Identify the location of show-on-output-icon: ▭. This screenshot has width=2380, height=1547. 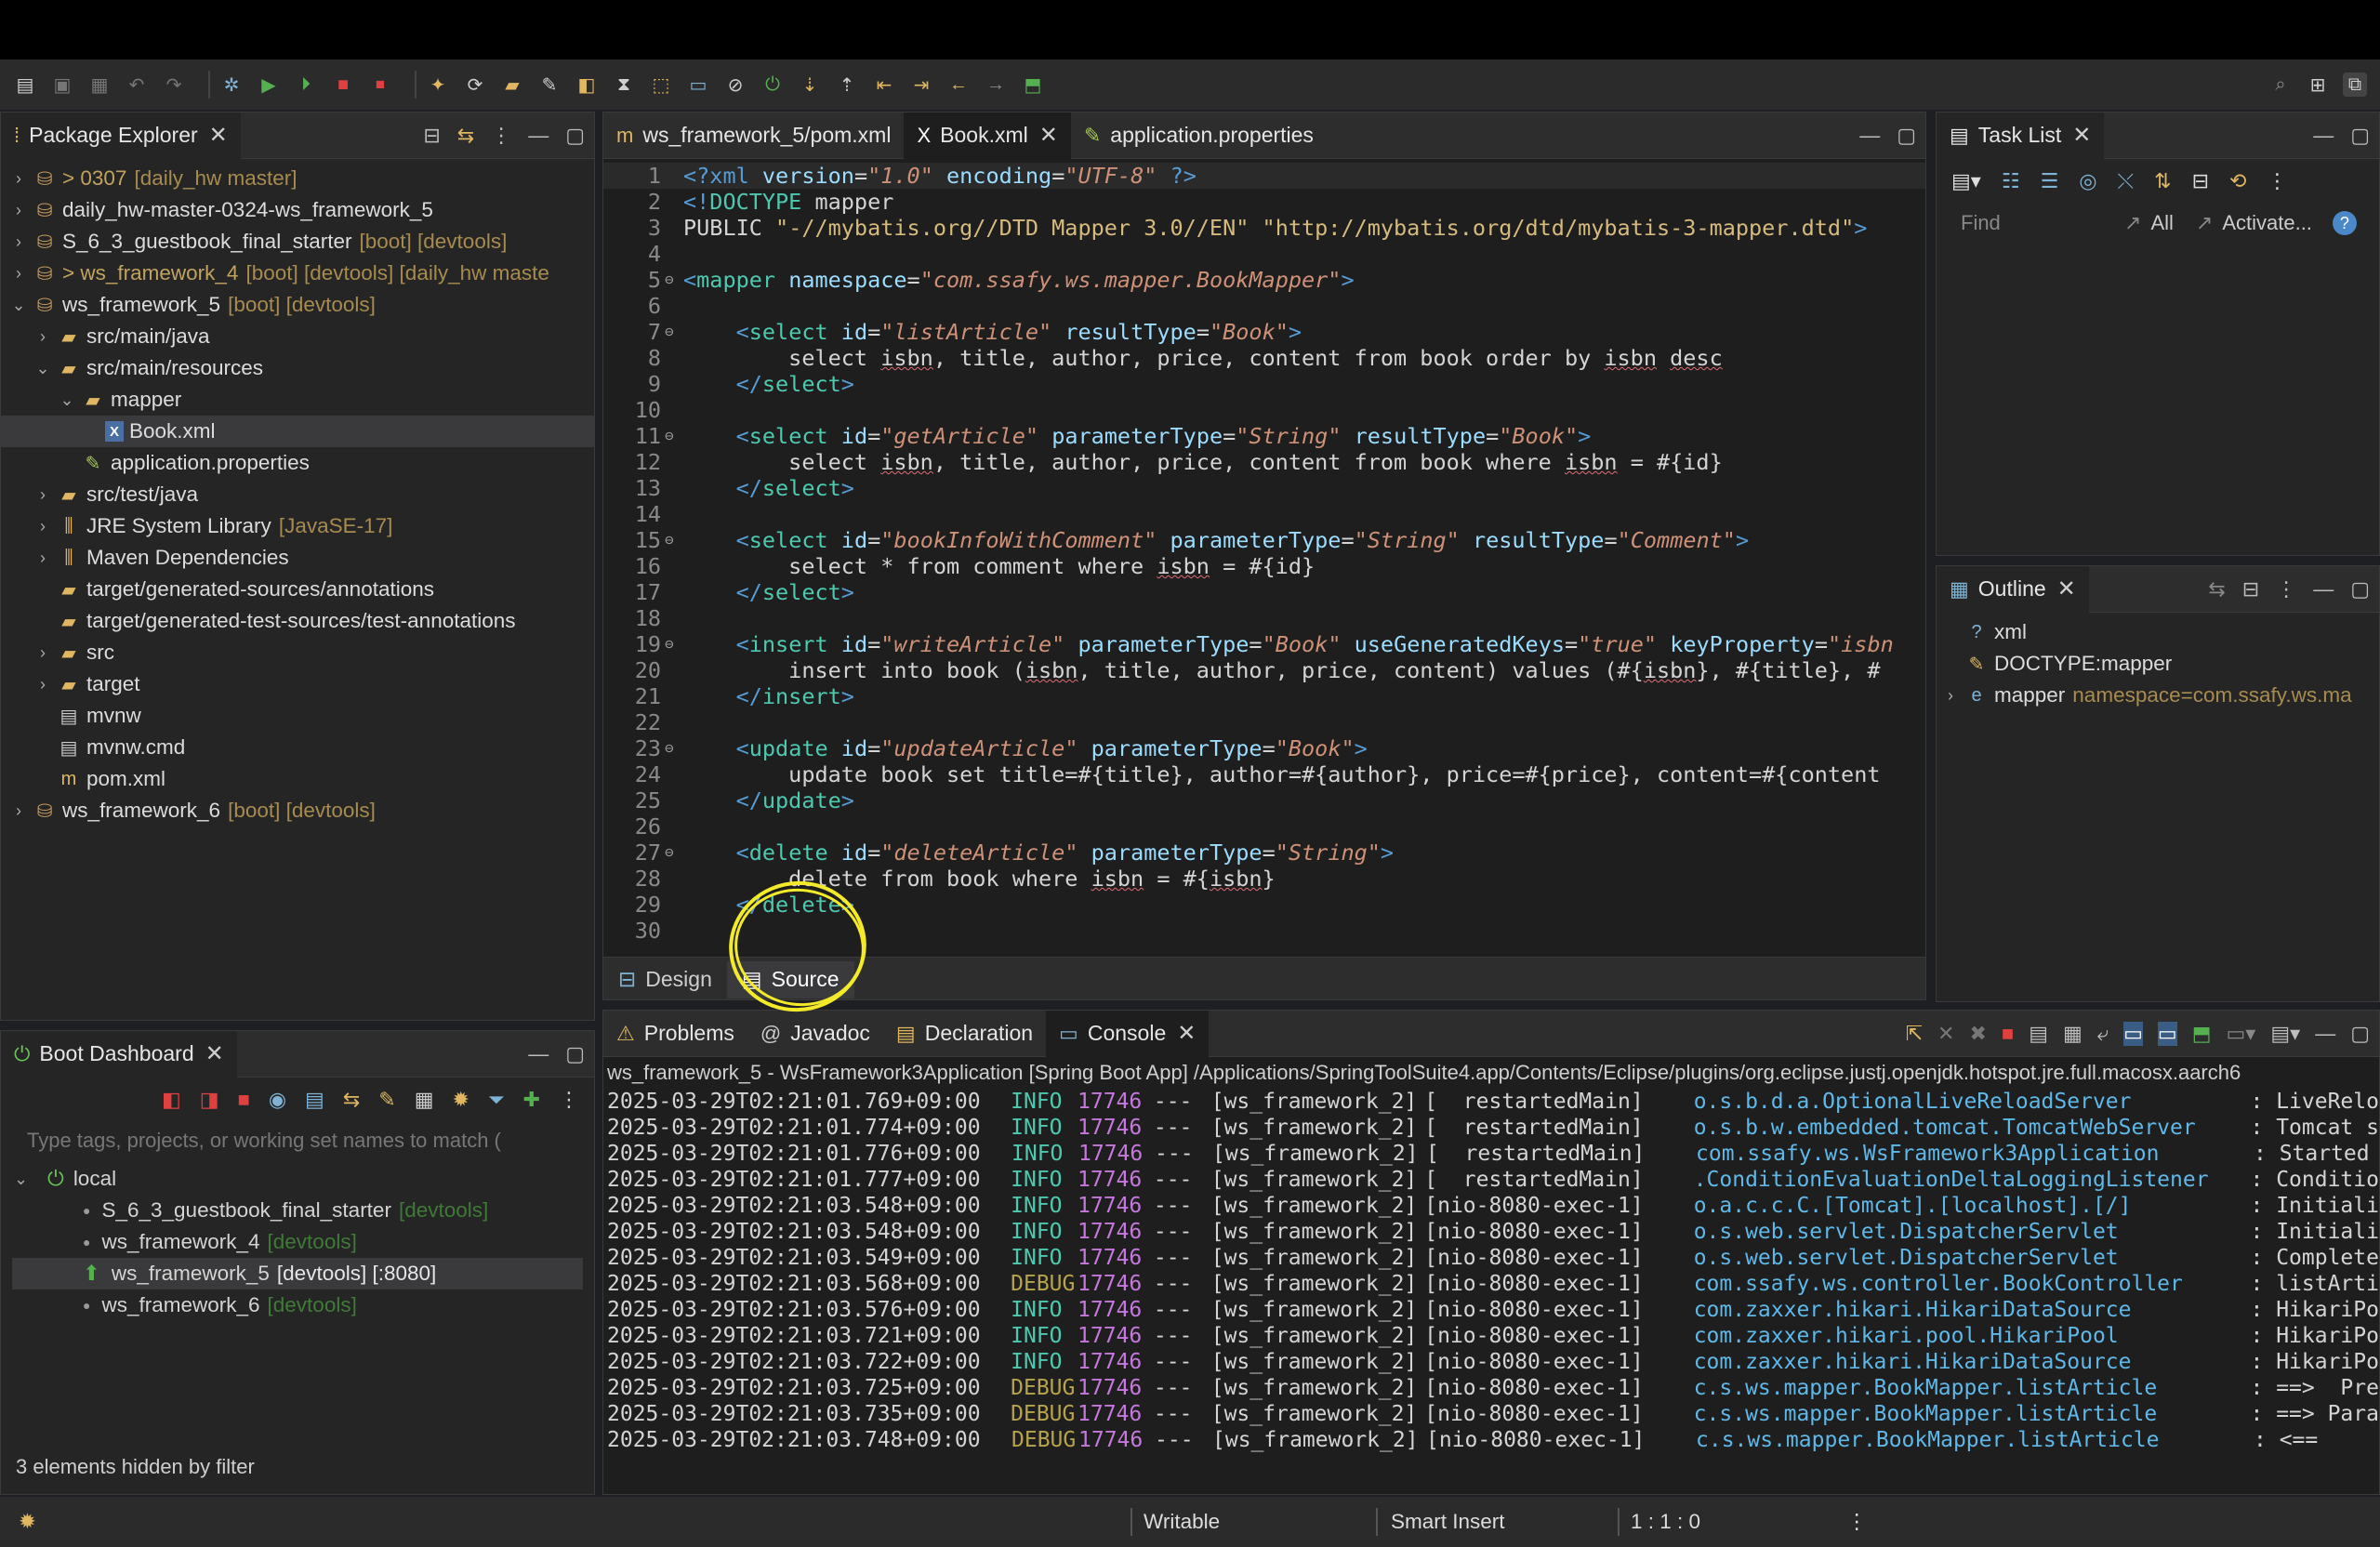
(2133, 1034).